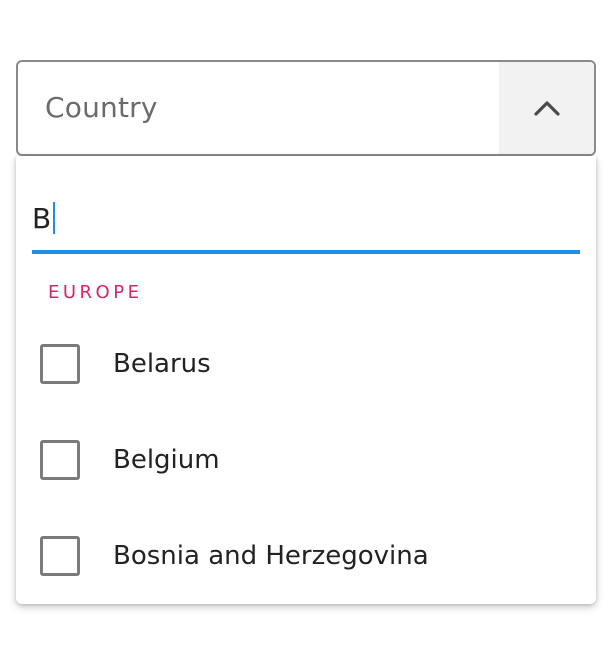  I want to click on option-label: Bosnia and Herzegovina, so click(271, 556).